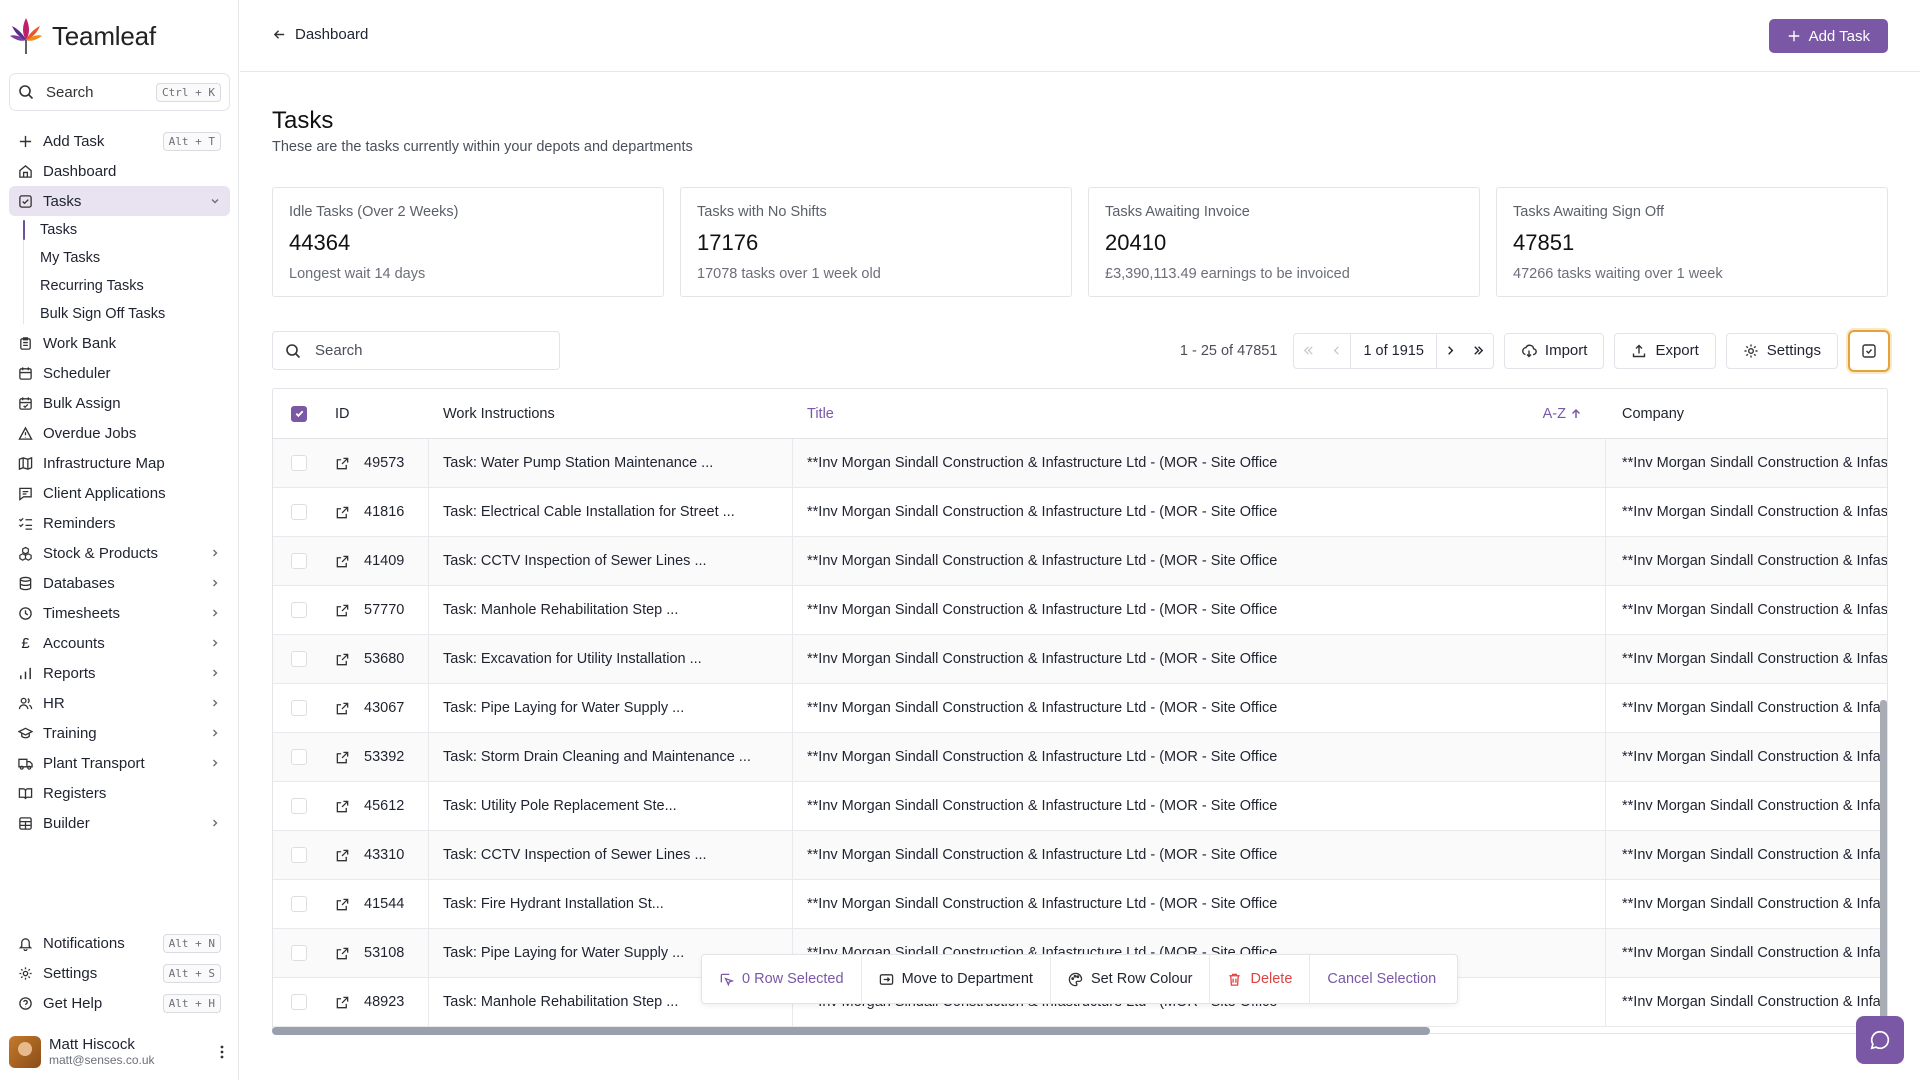  I want to click on sidebar-subitem-bulk-sign-off: Bulk Sign Off Tasks, so click(126, 314).